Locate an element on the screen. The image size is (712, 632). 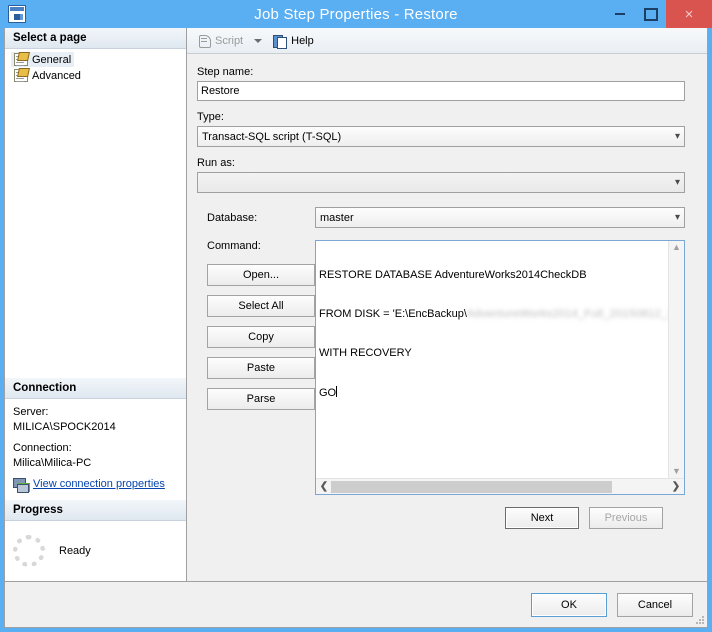
step-name-input is located at coordinates (441, 91).